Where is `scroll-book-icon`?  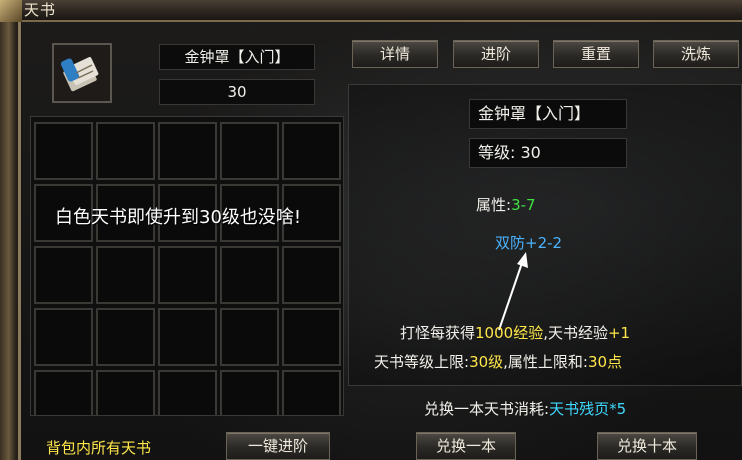 scroll-book-icon is located at coordinates (79, 74).